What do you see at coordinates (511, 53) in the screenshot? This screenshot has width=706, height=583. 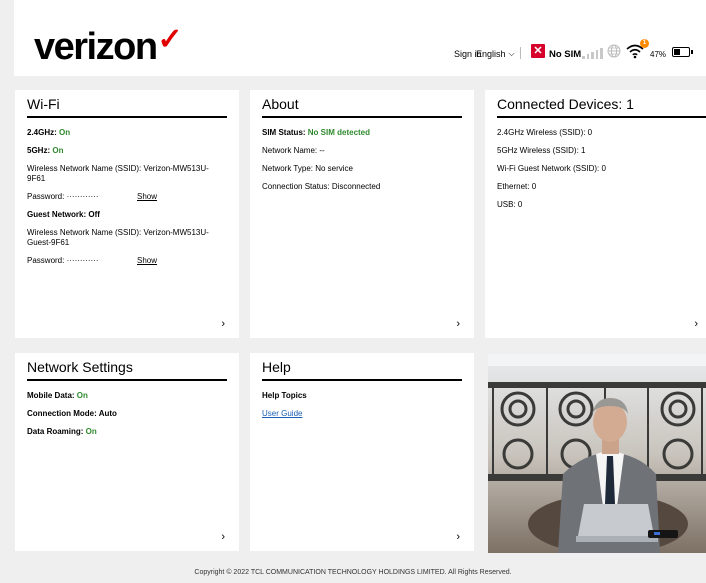 I see `chevron-down-icon: ⌵` at bounding box center [511, 53].